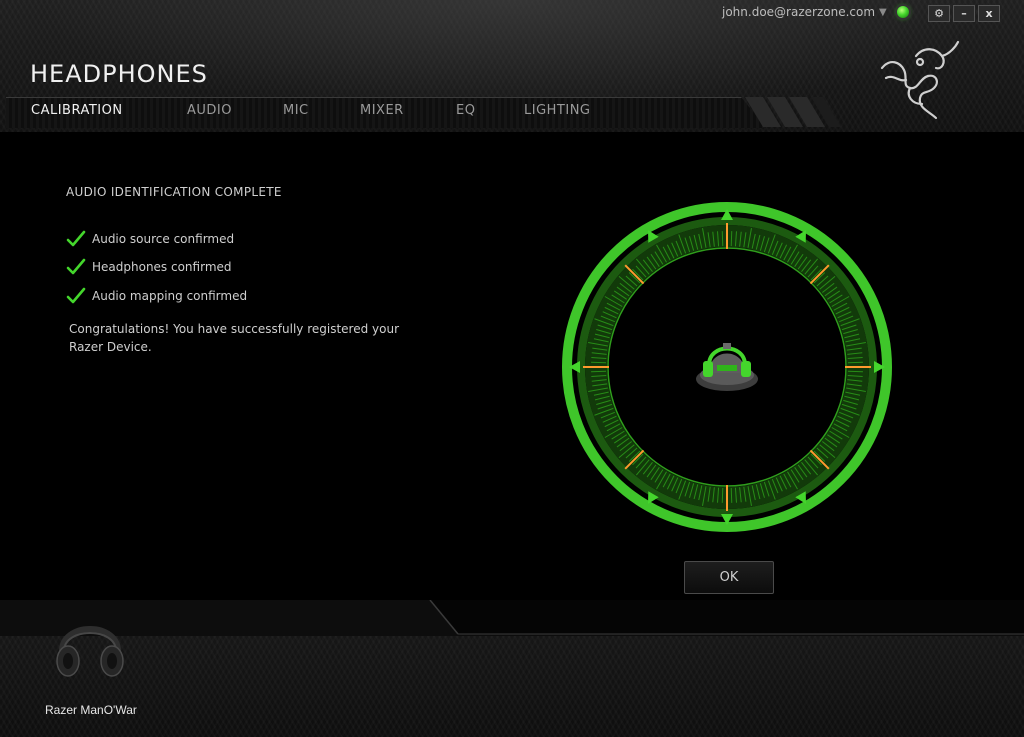 This screenshot has height=737, width=1024. I want to click on online-status-icon, so click(902, 12).